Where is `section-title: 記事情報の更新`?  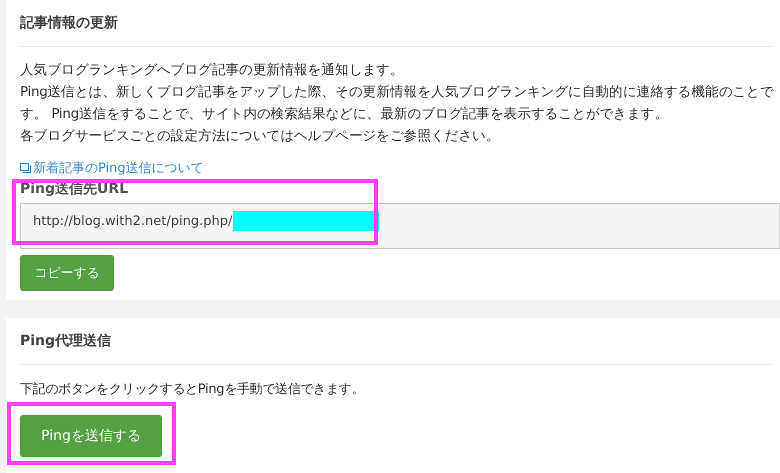
section-title: 記事情報の更新 is located at coordinates (69, 23).